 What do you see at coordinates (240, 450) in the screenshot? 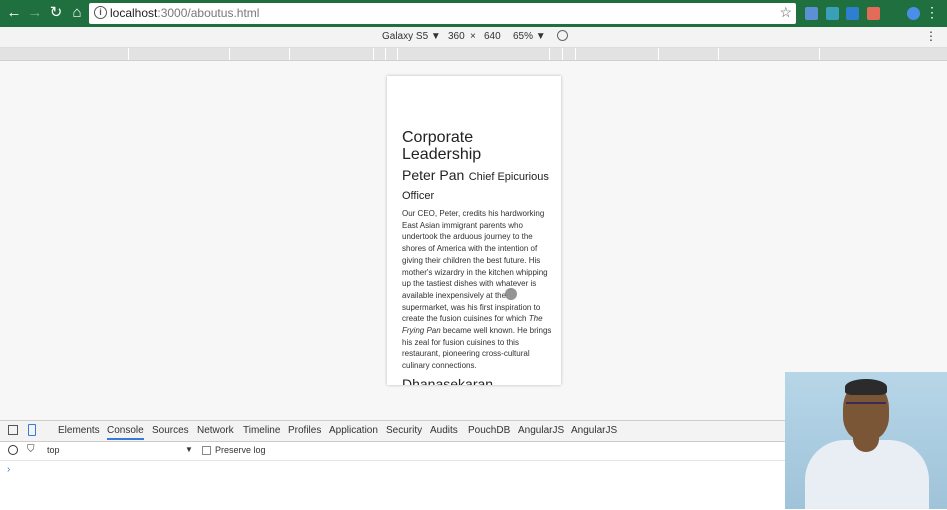
I see `preserve-log-label: Preserve log` at bounding box center [240, 450].